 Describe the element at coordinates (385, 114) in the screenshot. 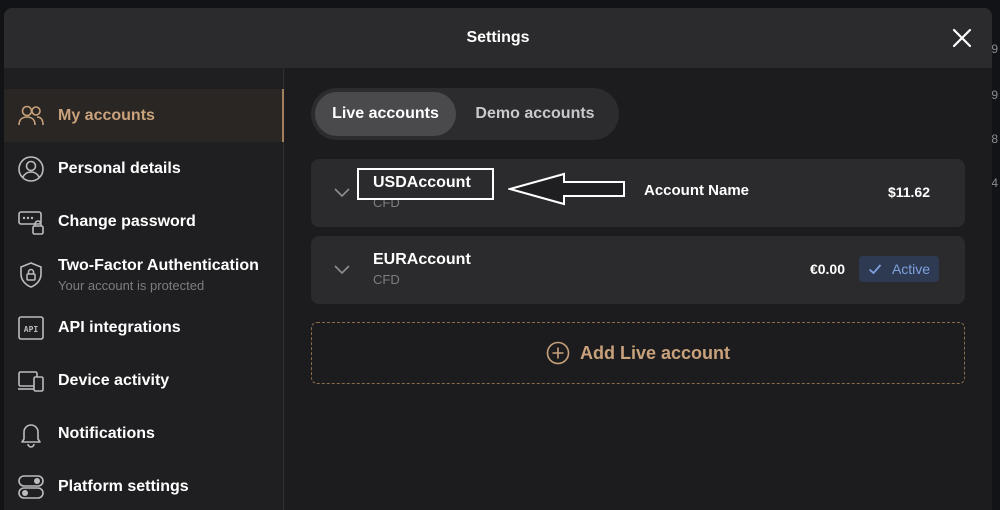

I see `tab-live-accounts: Live accounts` at that location.